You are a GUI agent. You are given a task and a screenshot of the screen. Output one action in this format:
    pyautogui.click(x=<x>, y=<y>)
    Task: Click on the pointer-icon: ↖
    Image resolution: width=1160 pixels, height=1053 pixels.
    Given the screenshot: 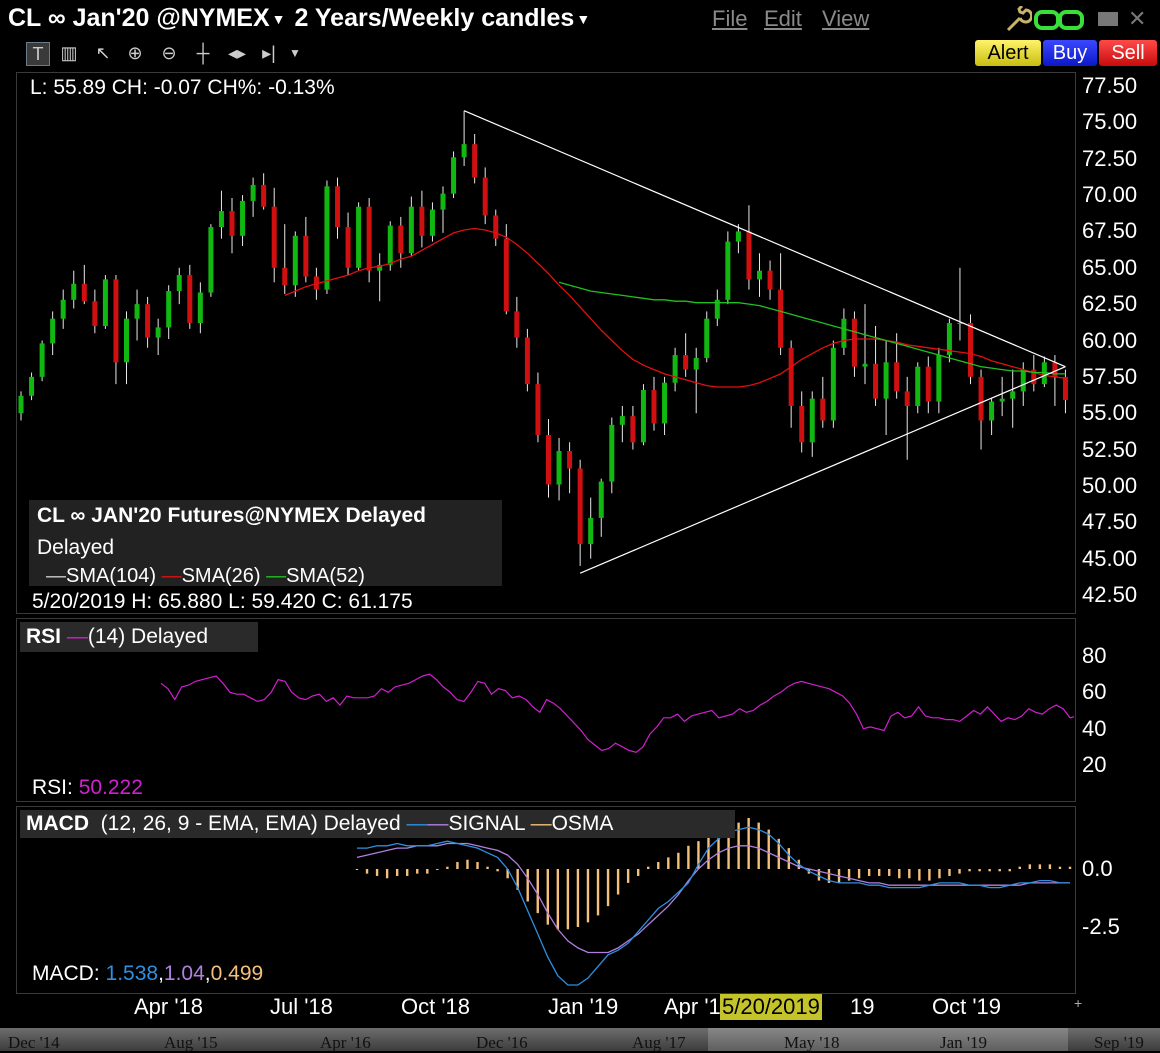 What is the action you would take?
    pyautogui.click(x=103, y=53)
    